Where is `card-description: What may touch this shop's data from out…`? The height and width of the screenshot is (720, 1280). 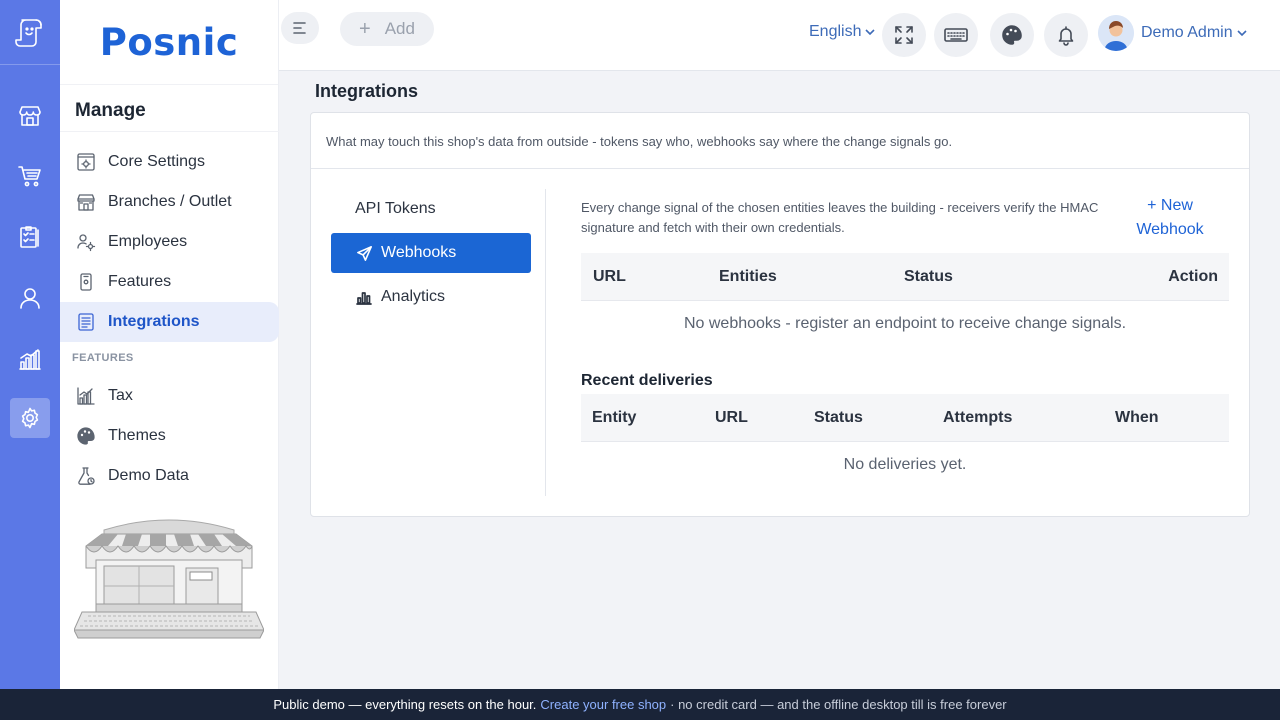 card-description: What may touch this shop's data from out… is located at coordinates (639, 141).